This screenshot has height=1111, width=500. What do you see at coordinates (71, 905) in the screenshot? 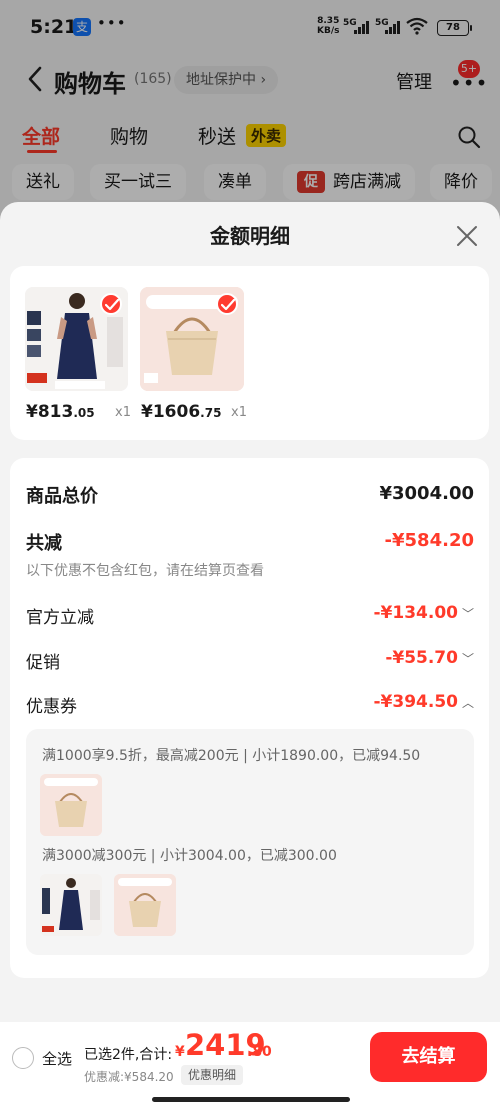
I see `coupon-item-dress` at bounding box center [71, 905].